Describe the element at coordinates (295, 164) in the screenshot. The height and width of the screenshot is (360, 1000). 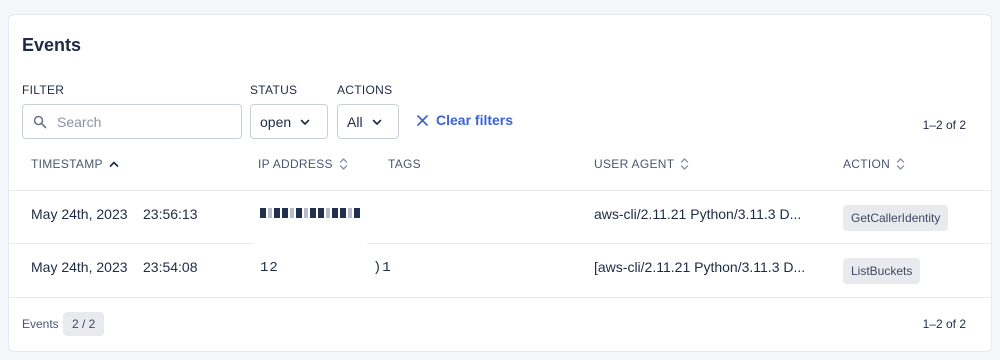
I see `column-label-ip-address: IP ADDRESS` at that location.